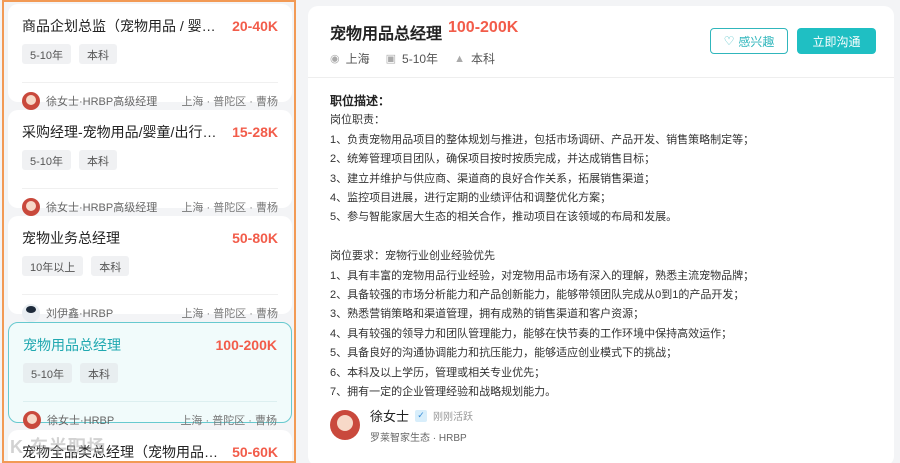  Describe the element at coordinates (81, 420) in the screenshot. I see `hr-name: 徐女士·HRBP` at that location.